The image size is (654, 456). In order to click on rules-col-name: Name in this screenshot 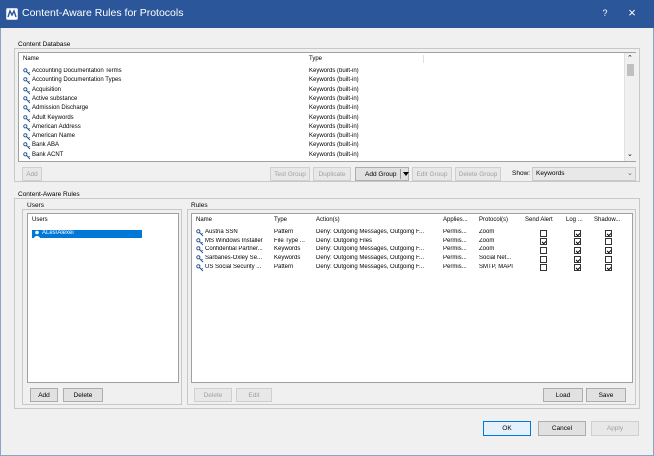, I will do `click(204, 220)`.